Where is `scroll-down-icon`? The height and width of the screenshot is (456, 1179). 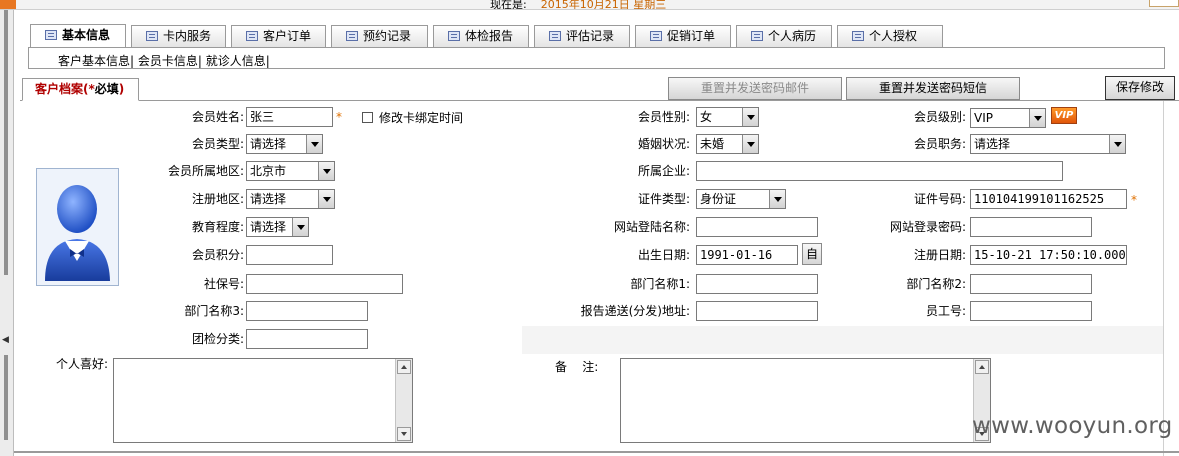
scroll-down-icon is located at coordinates (404, 434).